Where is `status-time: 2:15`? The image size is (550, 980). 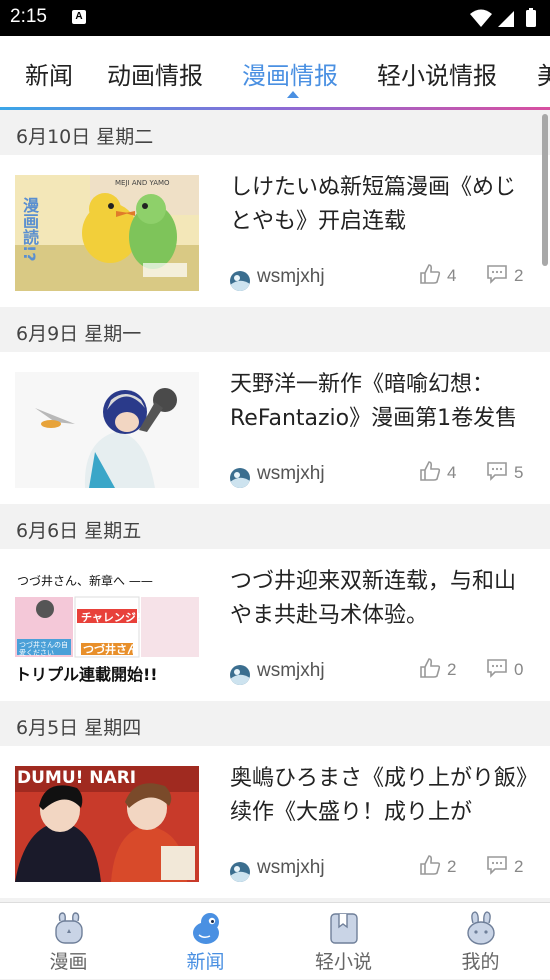 status-time: 2:15 is located at coordinates (28, 16).